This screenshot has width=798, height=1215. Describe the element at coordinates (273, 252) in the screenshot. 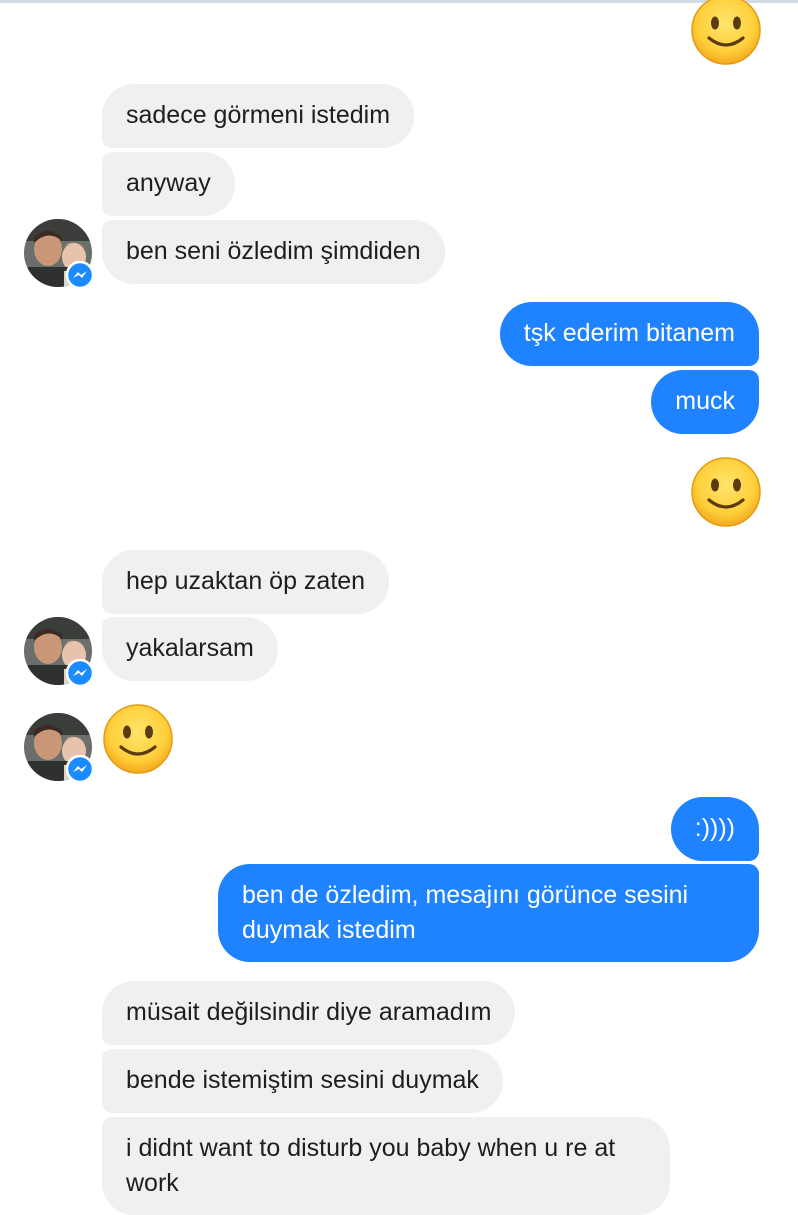

I see `incoming-message-bubble: ben seni özledim şimdiden` at that location.